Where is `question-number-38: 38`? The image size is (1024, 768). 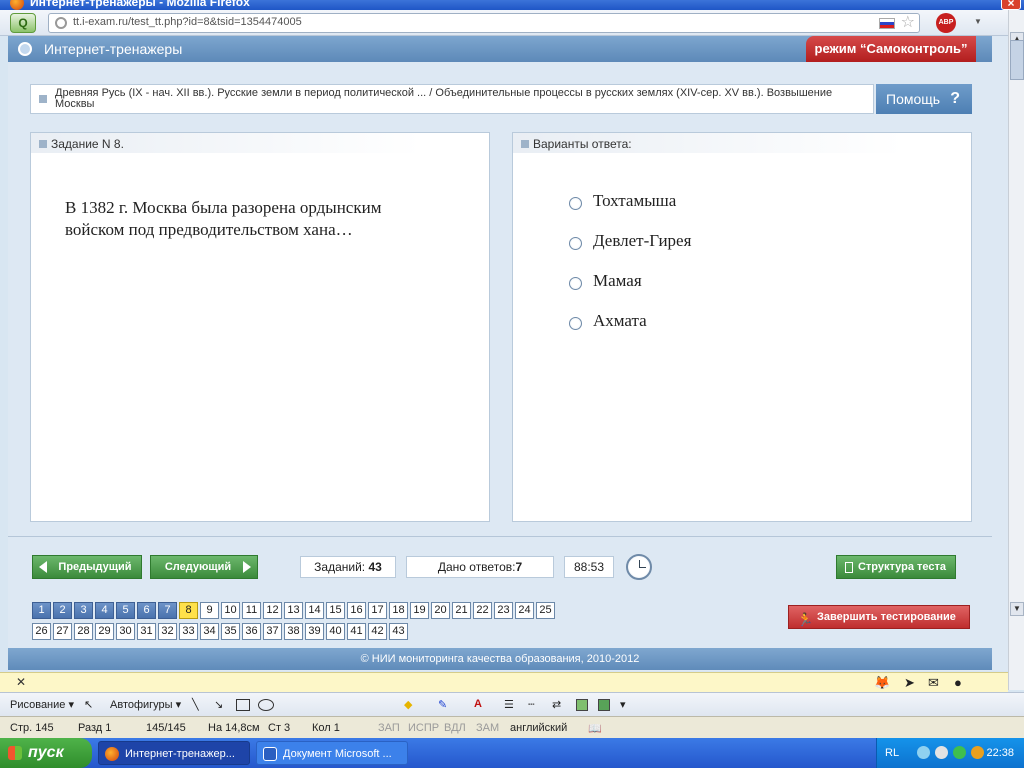
question-number-38: 38 is located at coordinates (293, 631).